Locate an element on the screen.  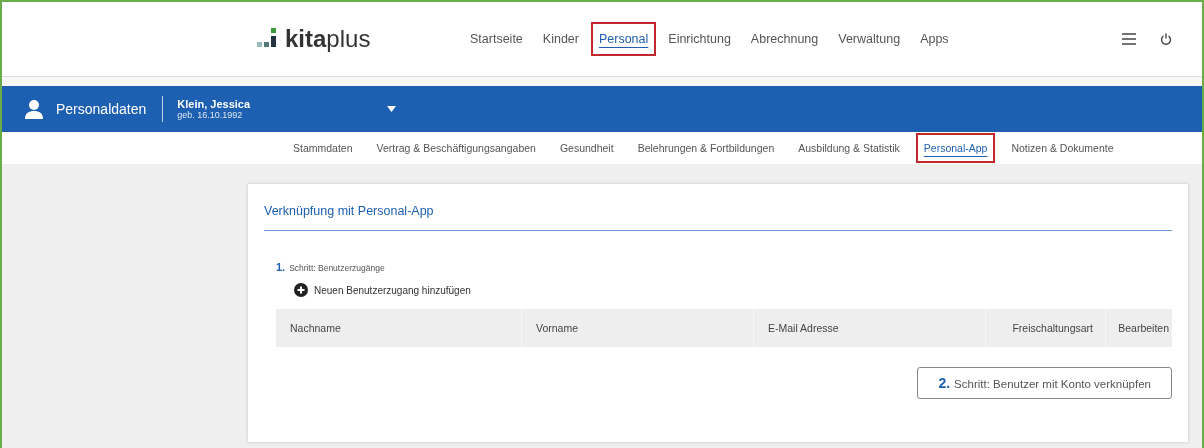
step-label: Schritt: Benutzerzugänge is located at coordinates (337, 268).